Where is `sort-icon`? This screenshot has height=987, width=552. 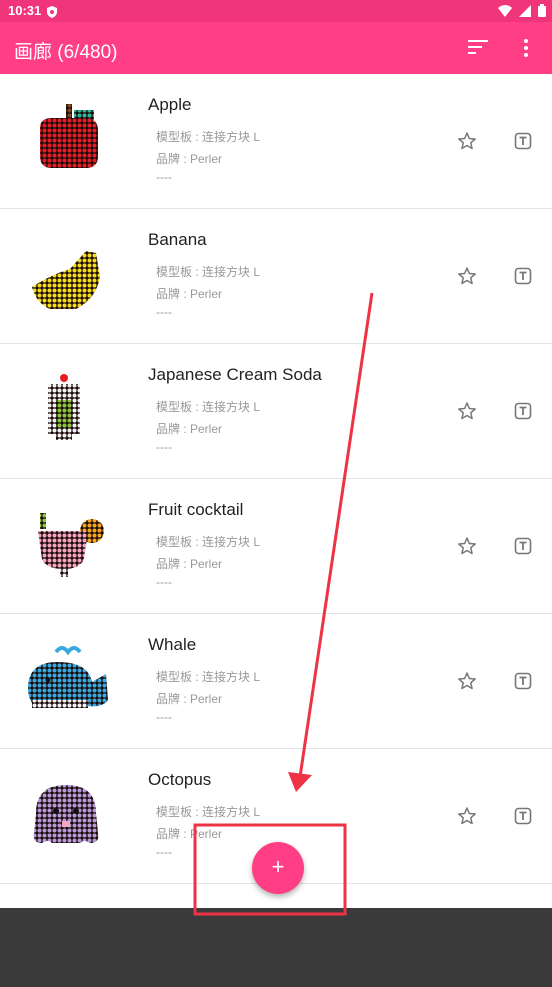 sort-icon is located at coordinates (478, 47).